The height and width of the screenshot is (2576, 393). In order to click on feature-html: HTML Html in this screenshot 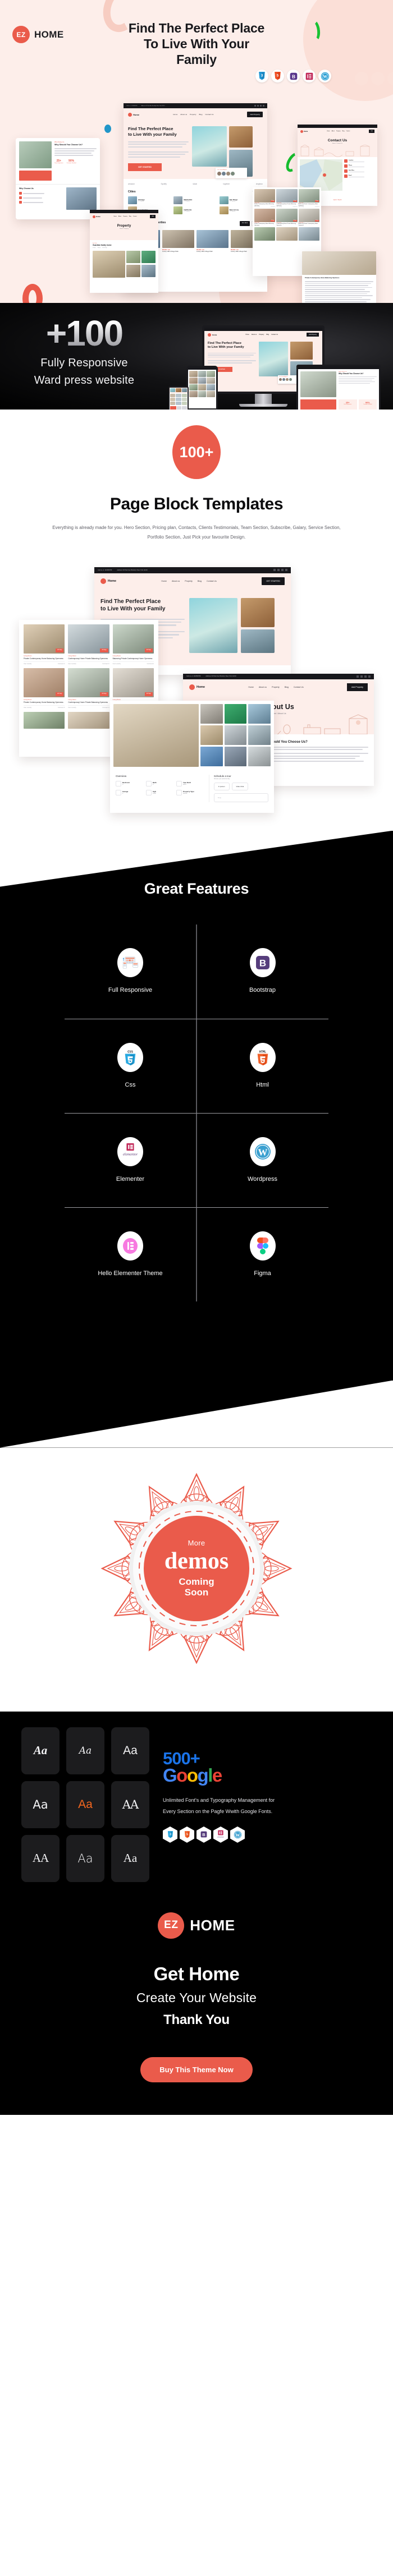, I will do `click(262, 1065)`.